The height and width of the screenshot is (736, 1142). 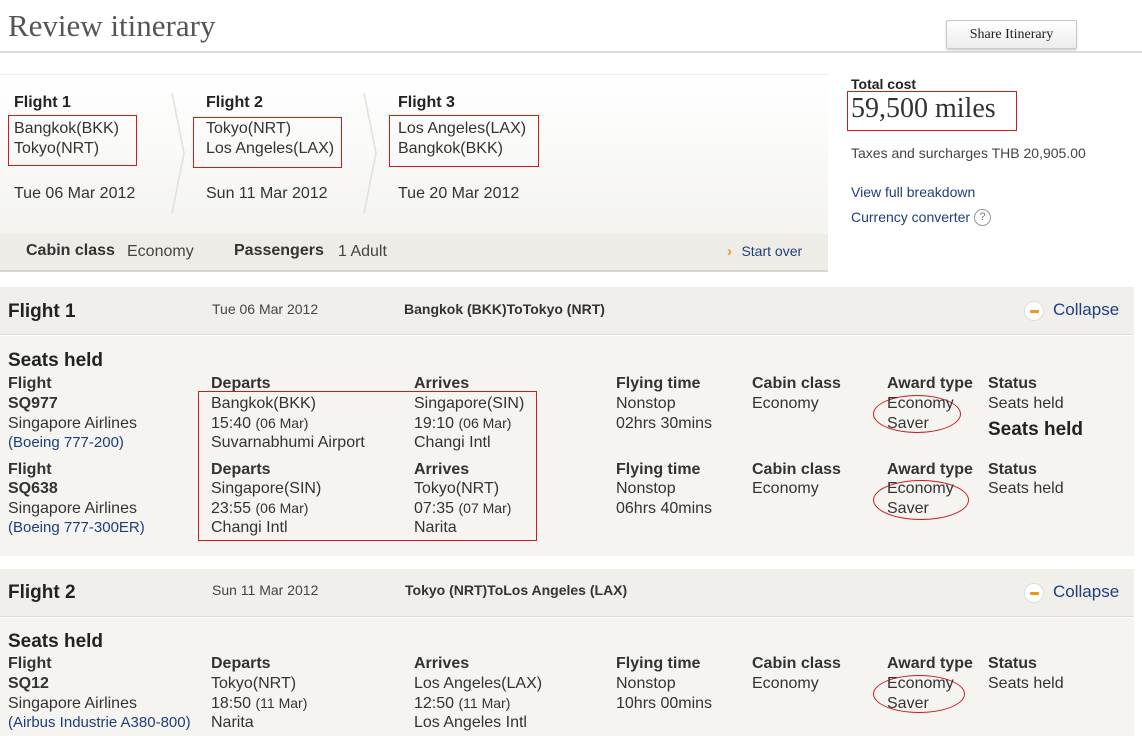 What do you see at coordinates (459, 193) in the screenshot?
I see `summary-flight-3-date: Tue 20 Mar 2012` at bounding box center [459, 193].